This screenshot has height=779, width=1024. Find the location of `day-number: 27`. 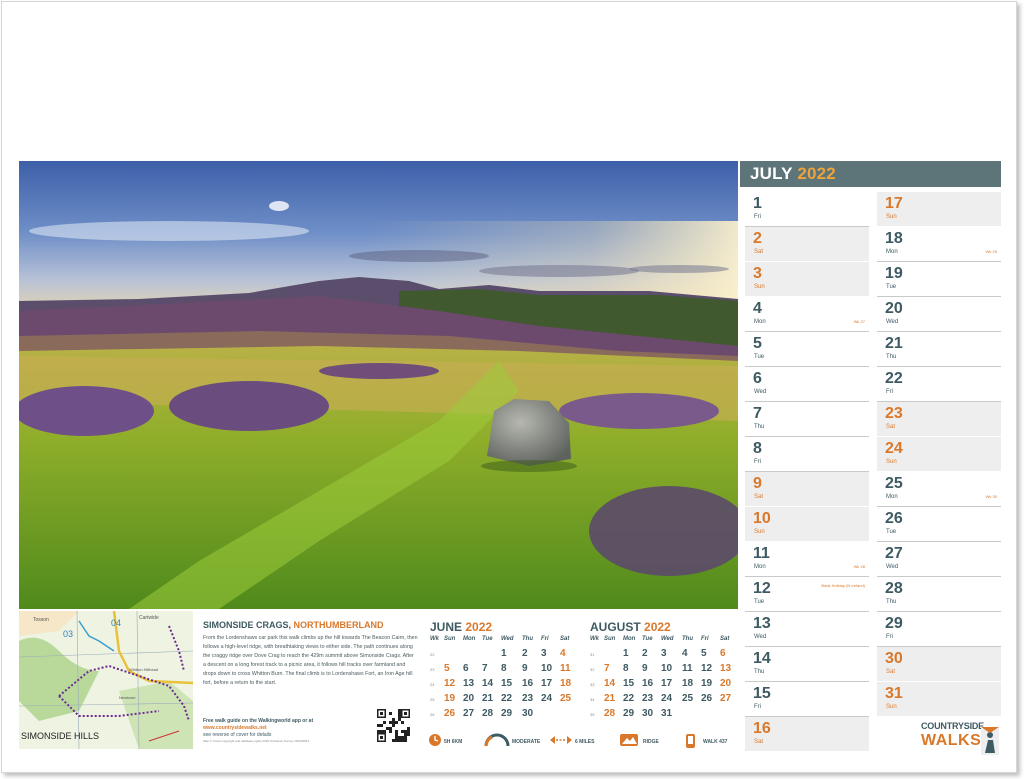

day-number: 27 is located at coordinates (894, 553).